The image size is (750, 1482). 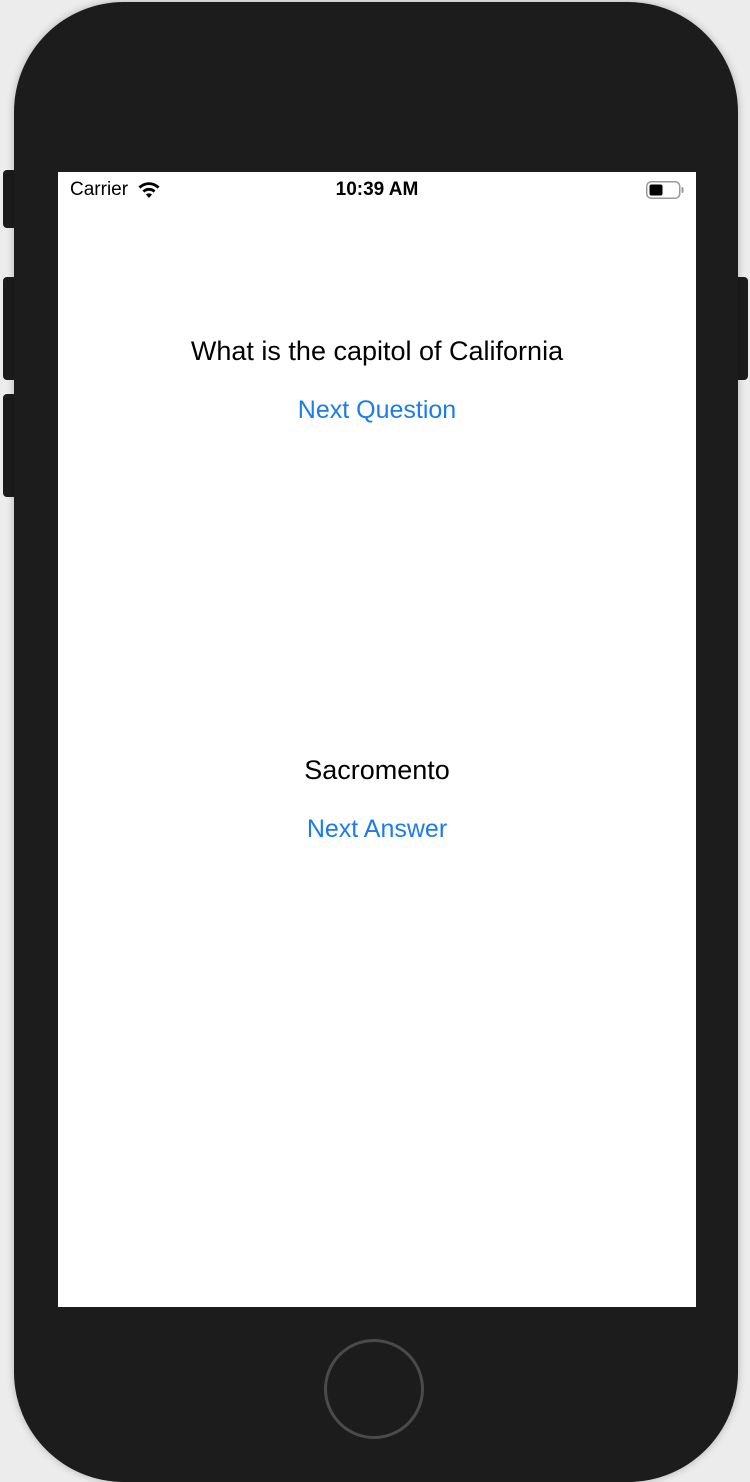 I want to click on question-label: What is the capitol of California, so click(x=377, y=351).